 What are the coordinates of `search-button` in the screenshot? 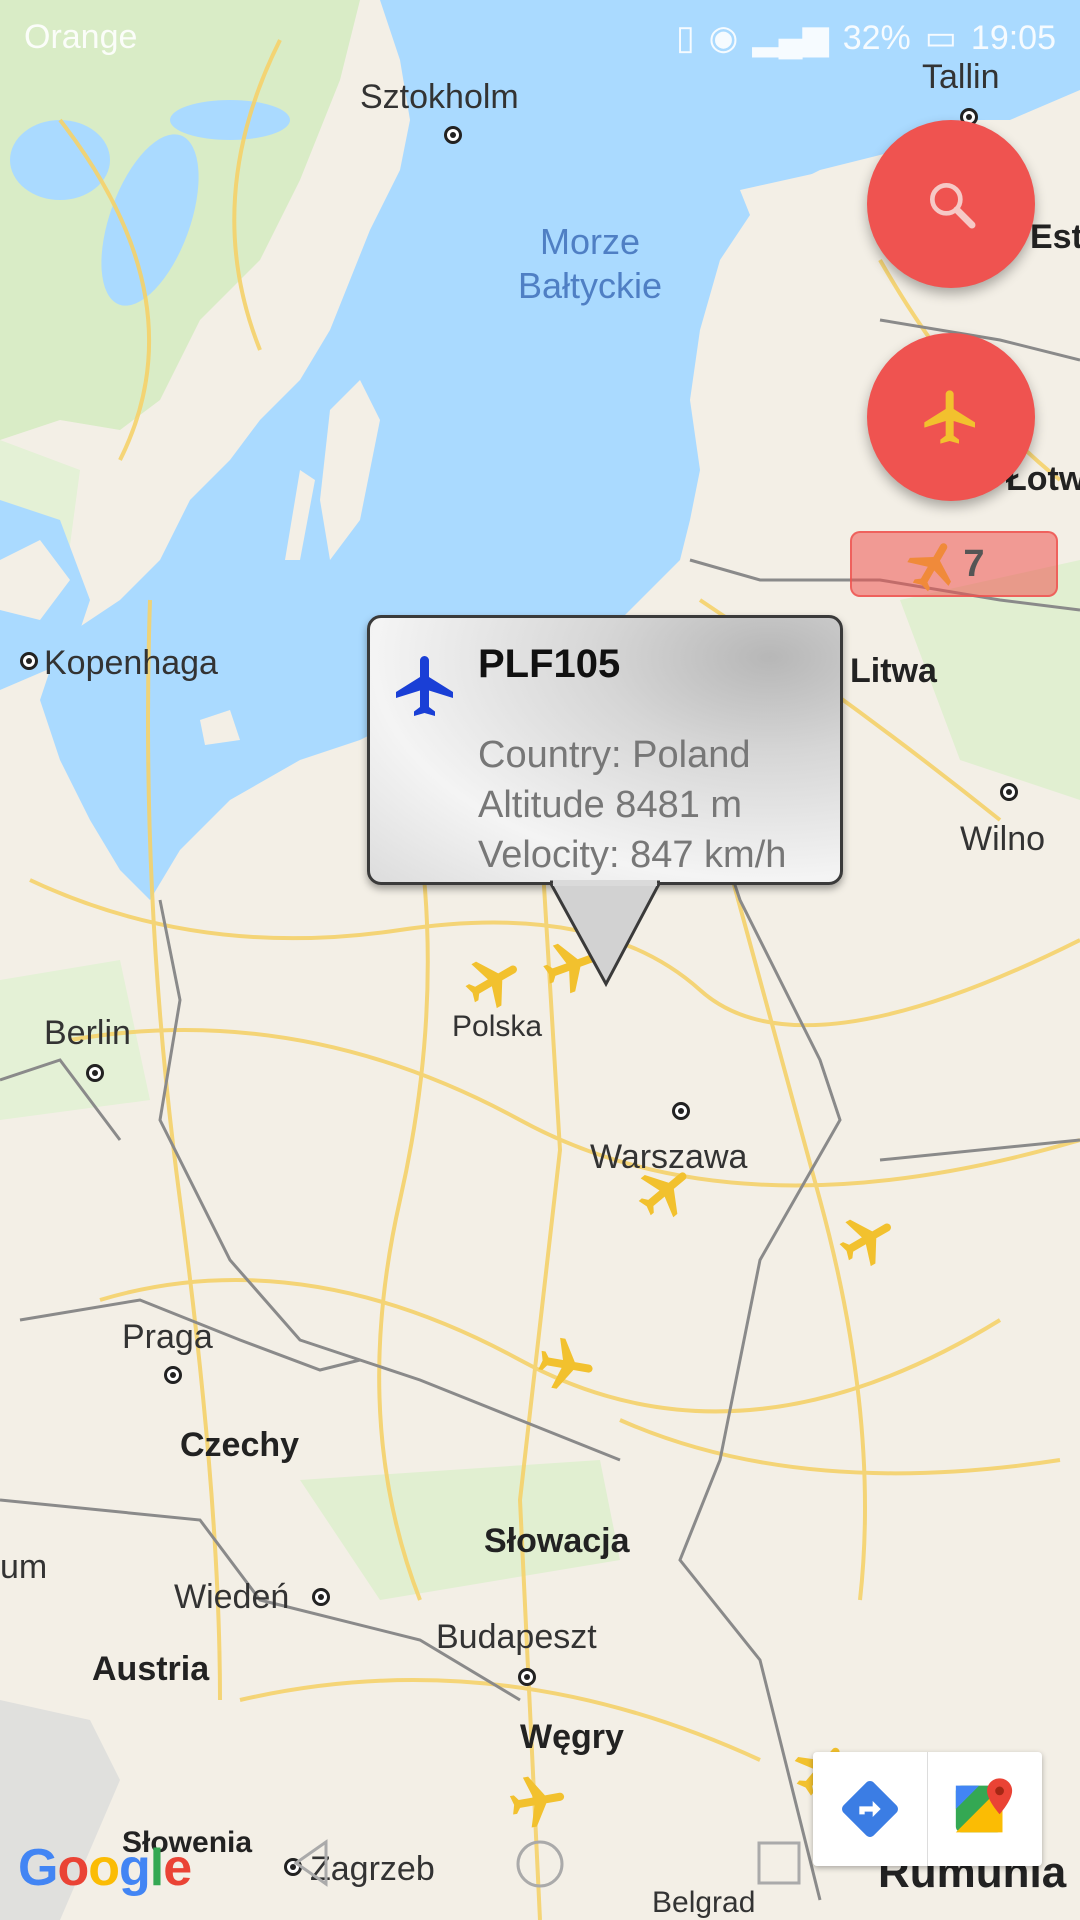 It's located at (951, 204).